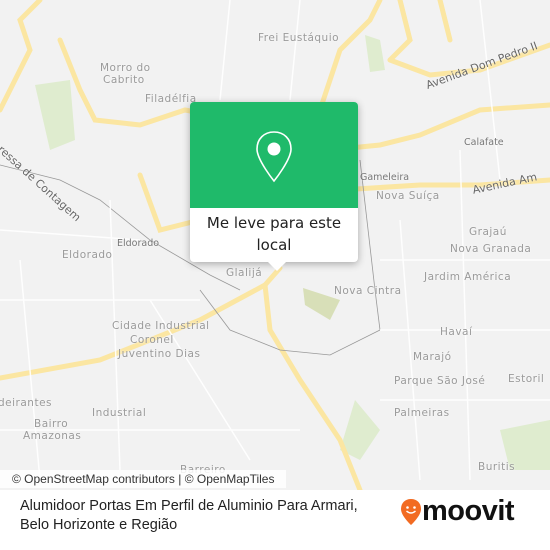 This screenshot has width=550, height=550. What do you see at coordinates (468, 277) in the screenshot?
I see `place-label: Jardim América` at bounding box center [468, 277].